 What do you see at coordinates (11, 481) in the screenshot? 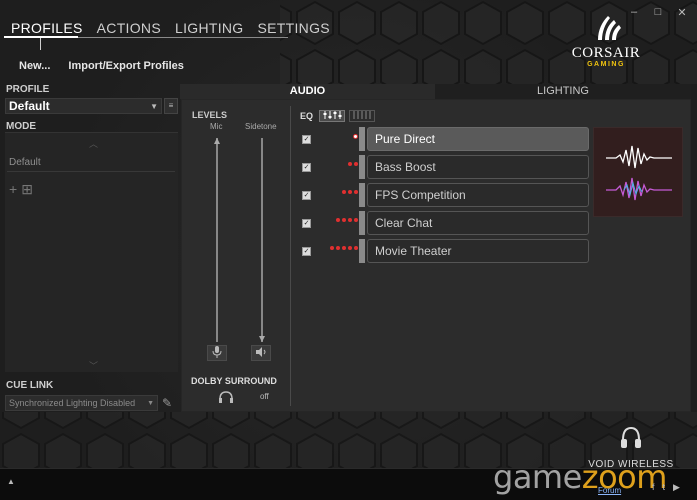
I see `expand-up-icon: ▲` at bounding box center [11, 481].